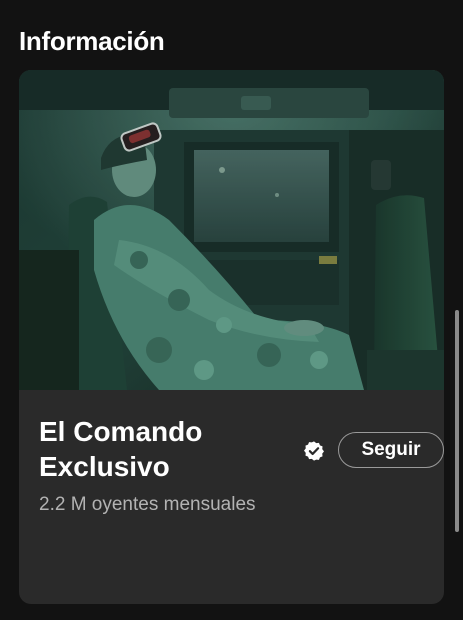 This screenshot has height=620, width=463. I want to click on verified-badge-icon, so click(314, 451).